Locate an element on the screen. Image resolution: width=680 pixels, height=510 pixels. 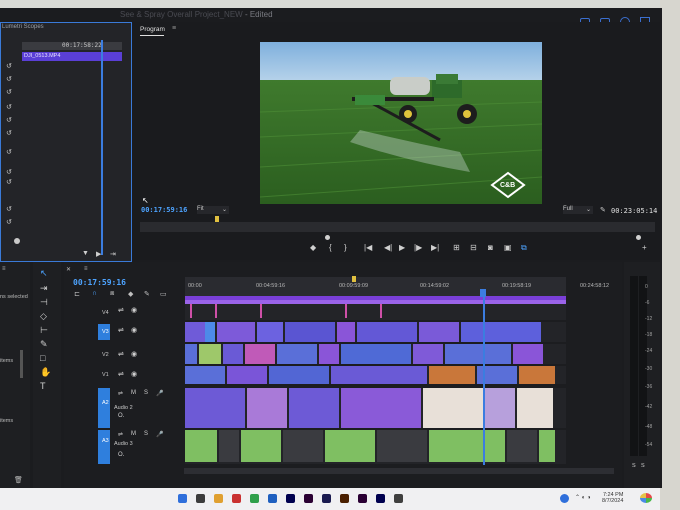
mark-out-icon: } is located at coordinates (345, 247).